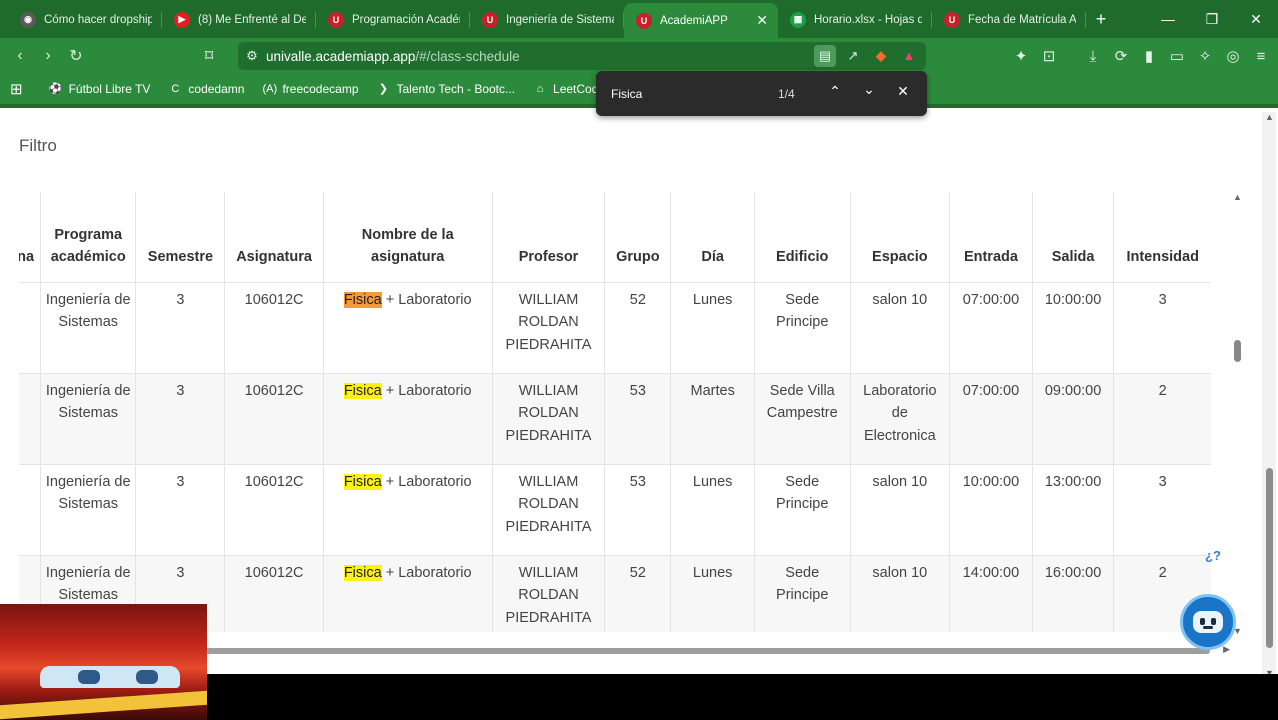  I want to click on forward-icon: ›, so click(48, 56).